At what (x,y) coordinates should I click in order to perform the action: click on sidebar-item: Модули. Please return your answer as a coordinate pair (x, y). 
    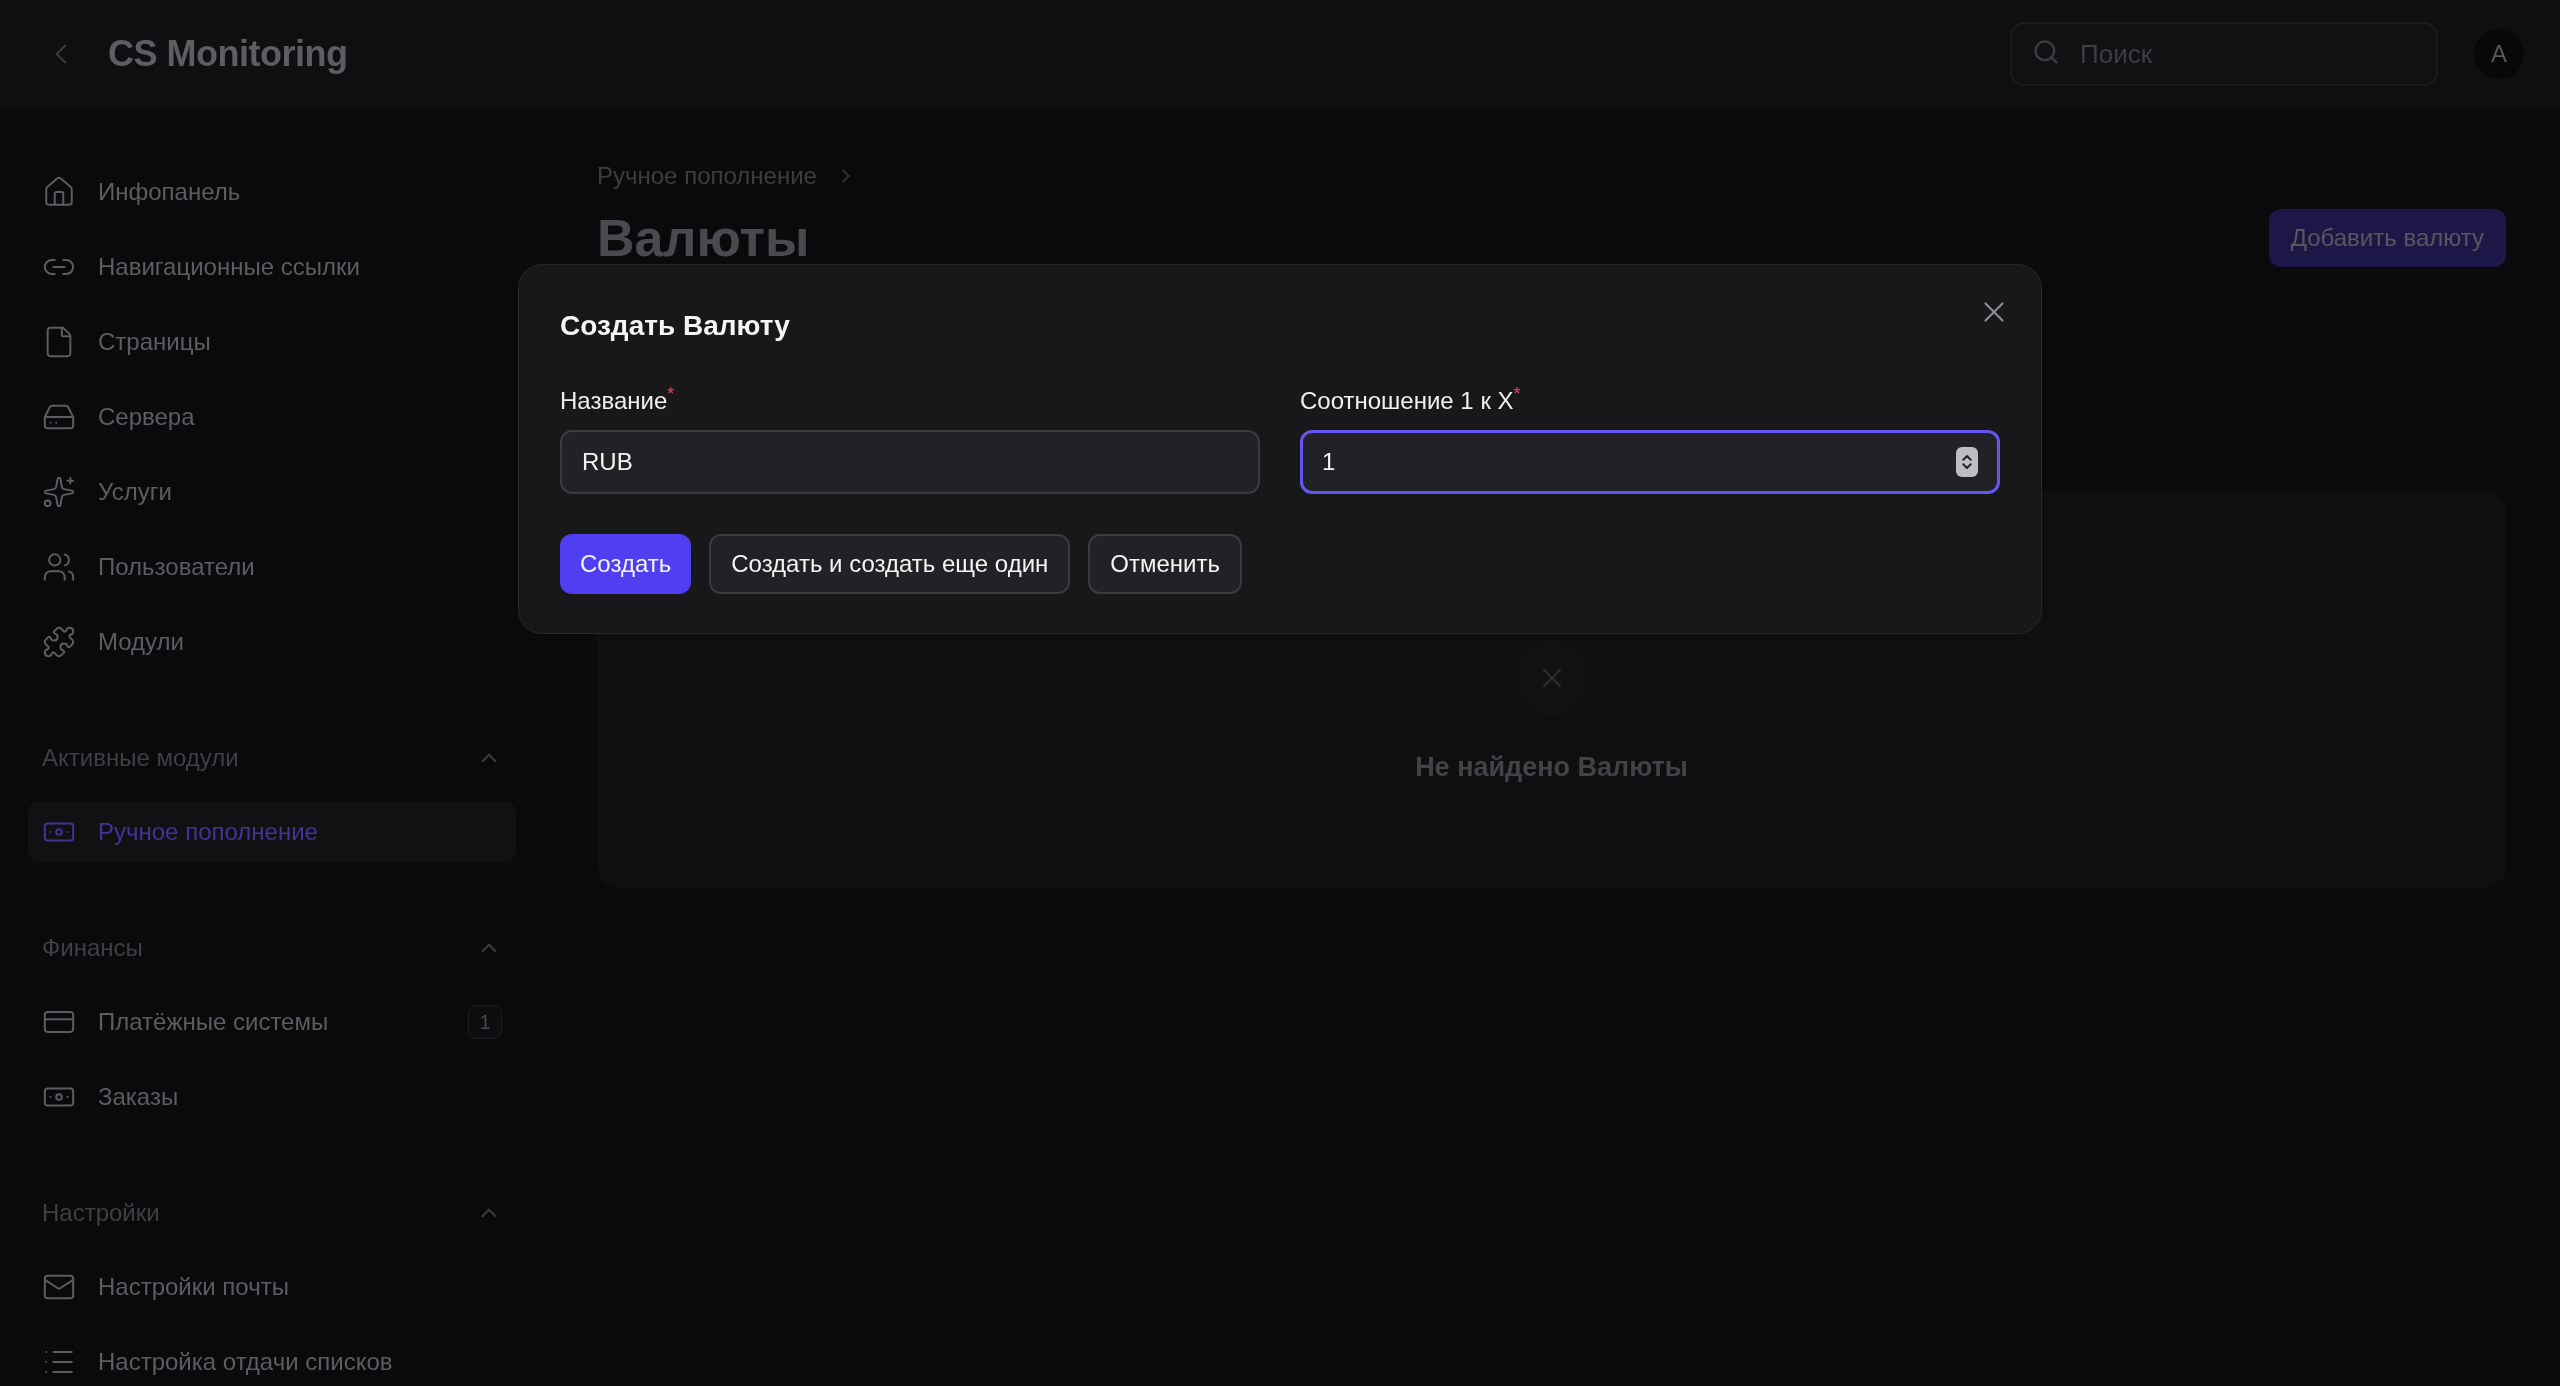
    Looking at the image, I should click on (272, 642).